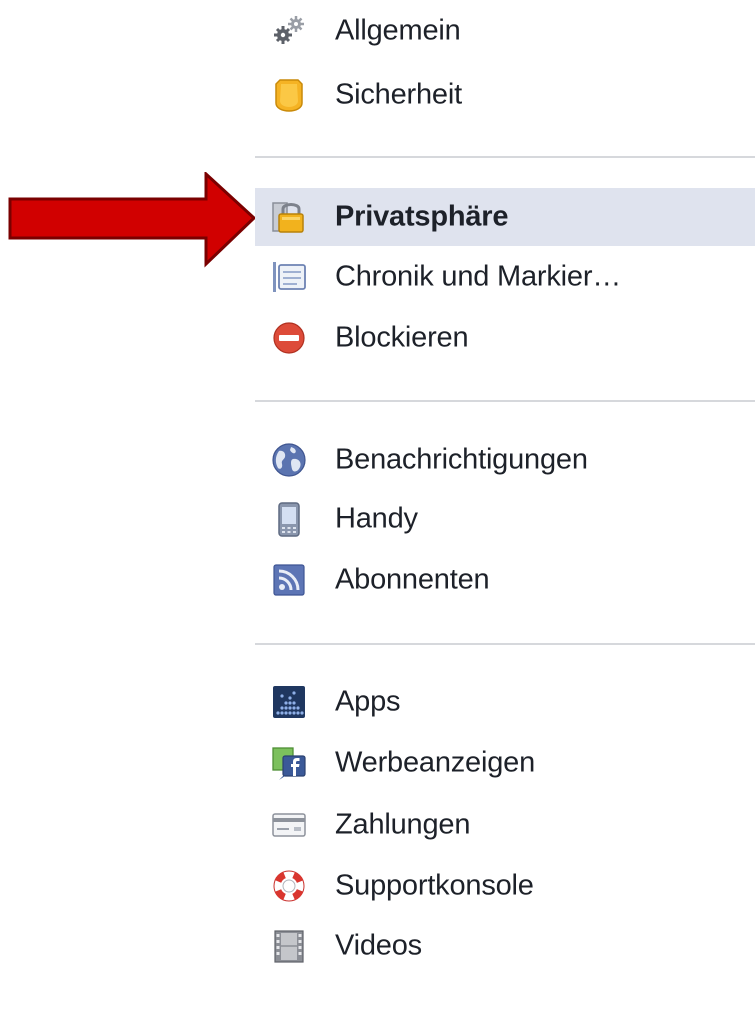  Describe the element at coordinates (289, 217) in the screenshot. I see `lock-icon` at that location.